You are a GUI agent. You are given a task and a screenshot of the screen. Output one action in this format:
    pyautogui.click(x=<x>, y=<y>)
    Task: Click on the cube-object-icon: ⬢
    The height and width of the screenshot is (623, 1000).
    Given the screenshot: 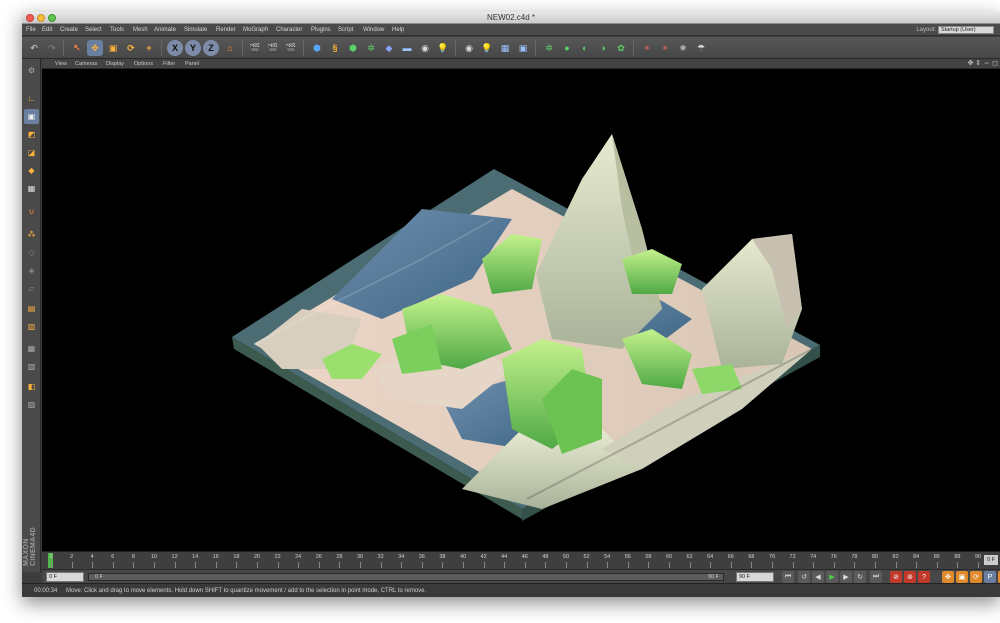 What is the action you would take?
    pyautogui.click(x=317, y=48)
    